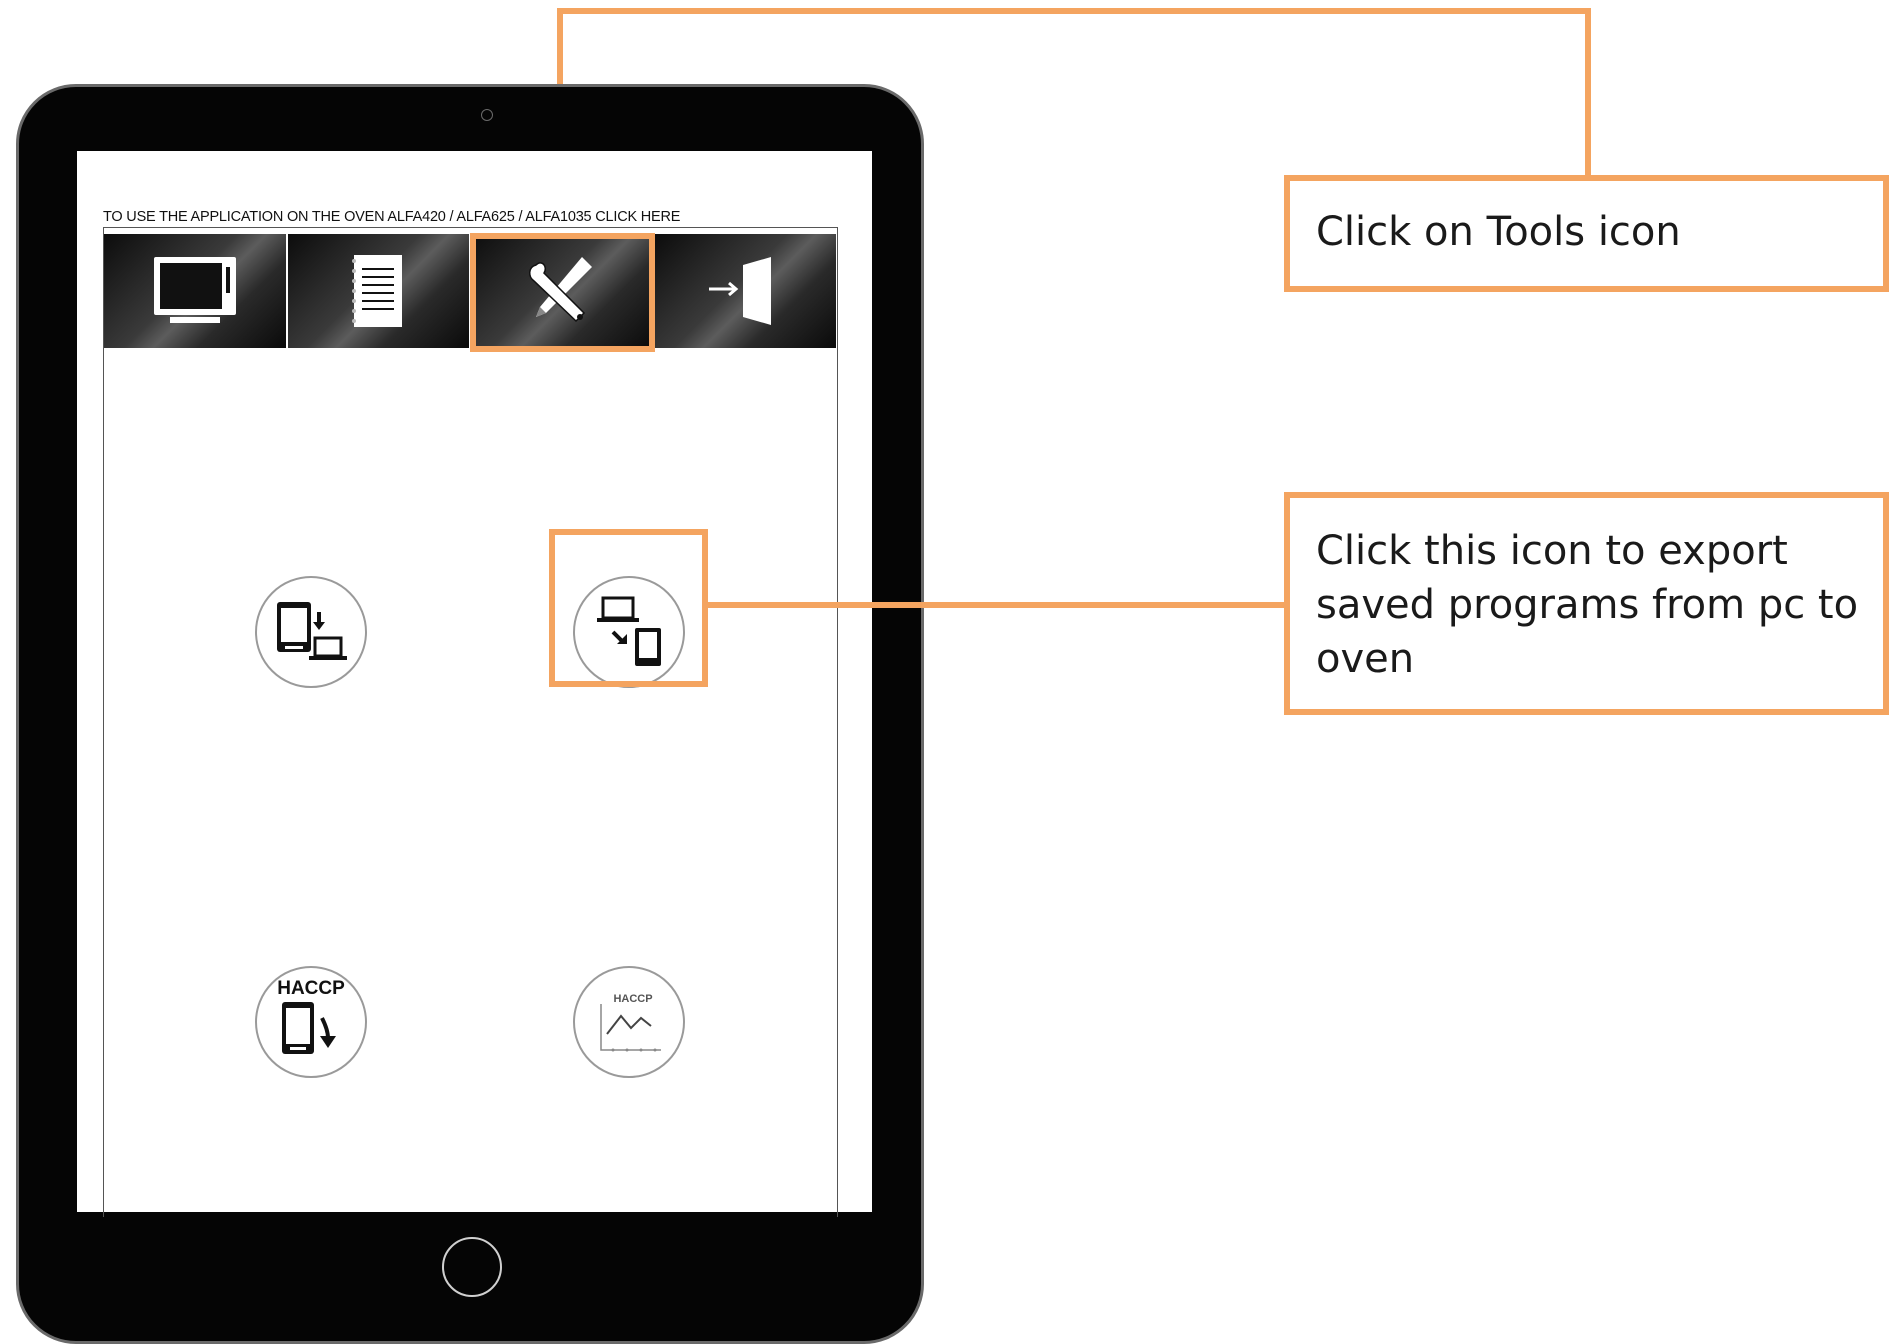  Describe the element at coordinates (472, 1267) in the screenshot. I see `home-button` at that location.